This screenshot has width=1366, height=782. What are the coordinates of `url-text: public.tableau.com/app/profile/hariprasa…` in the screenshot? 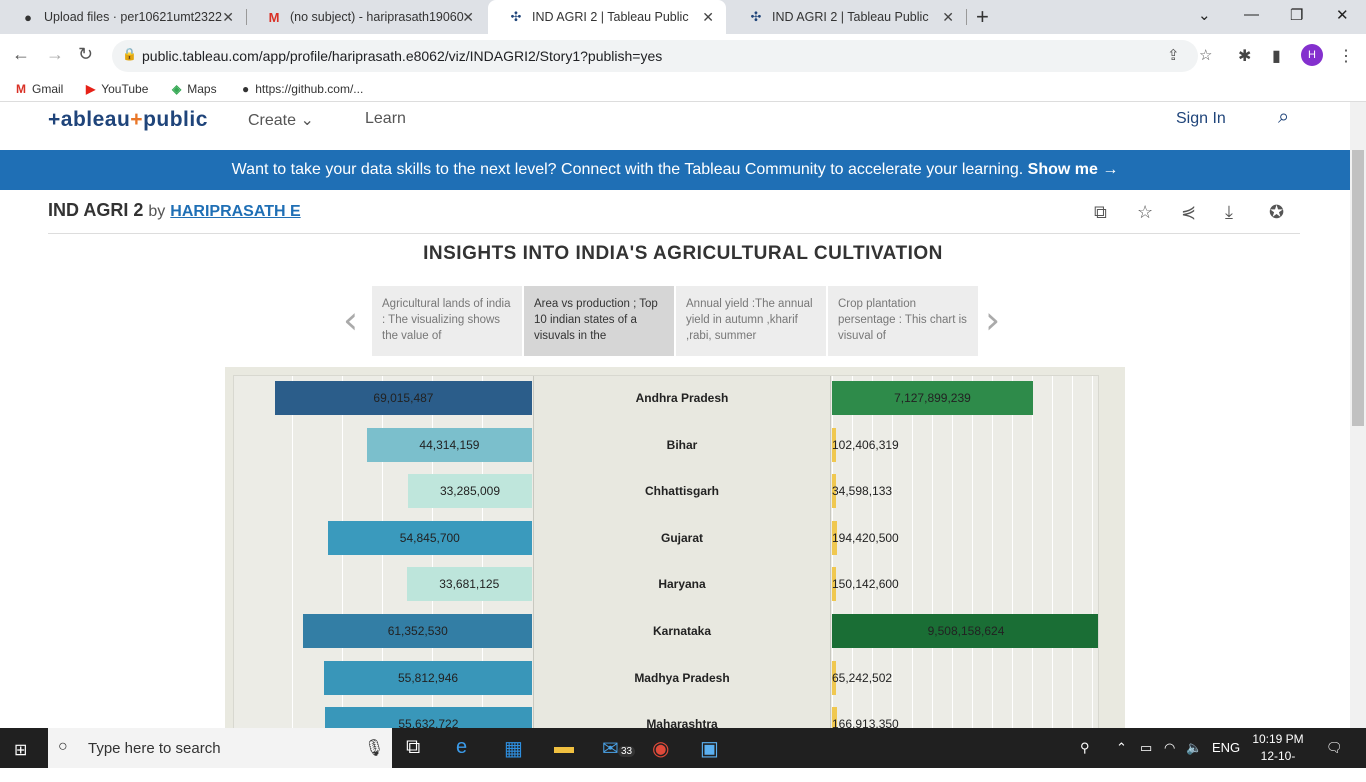 It's located at (402, 56).